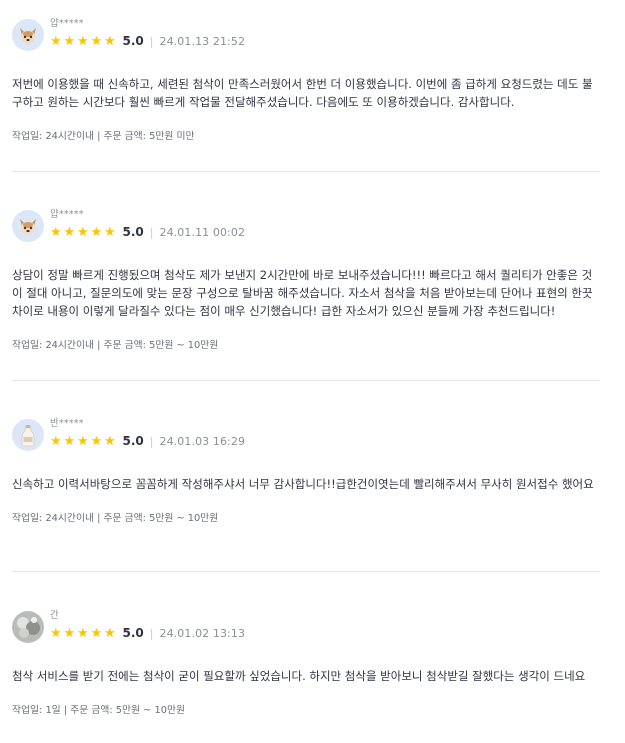 The image size is (625, 743). Describe the element at coordinates (202, 633) in the screenshot. I see `review-date: 24.01.02 13:13` at that location.